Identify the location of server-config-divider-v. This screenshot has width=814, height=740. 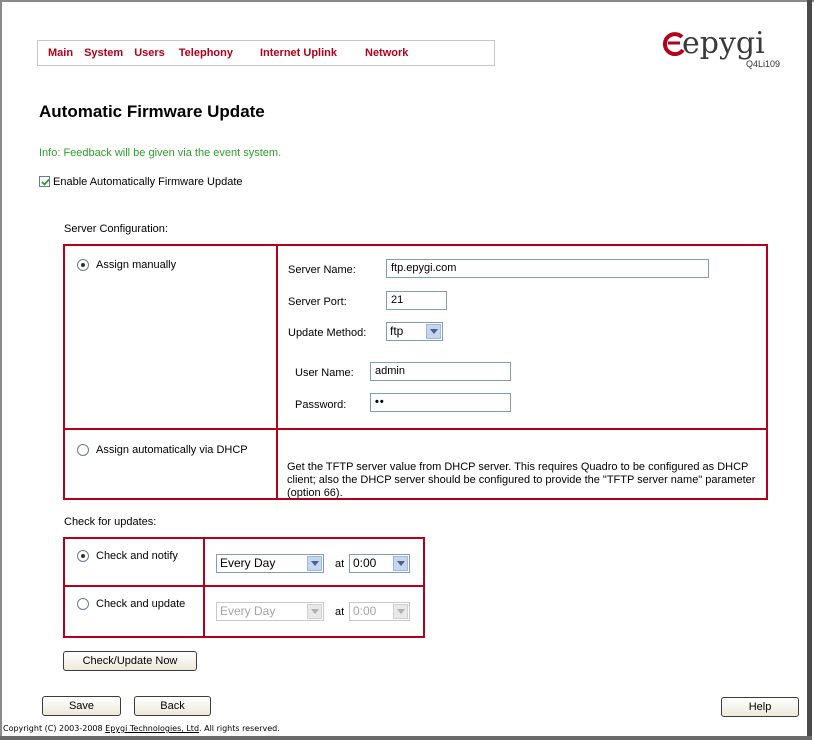
(277, 372).